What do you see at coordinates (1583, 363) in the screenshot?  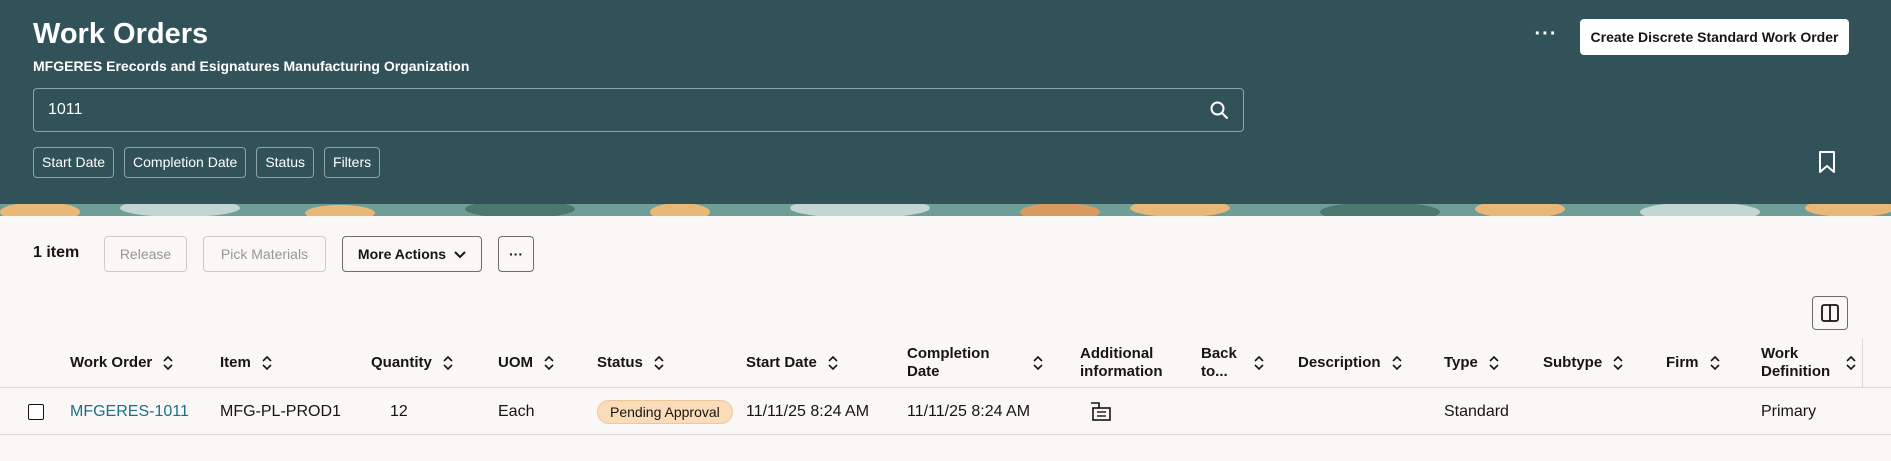 I see `column-header-subtype: Subtype` at bounding box center [1583, 363].